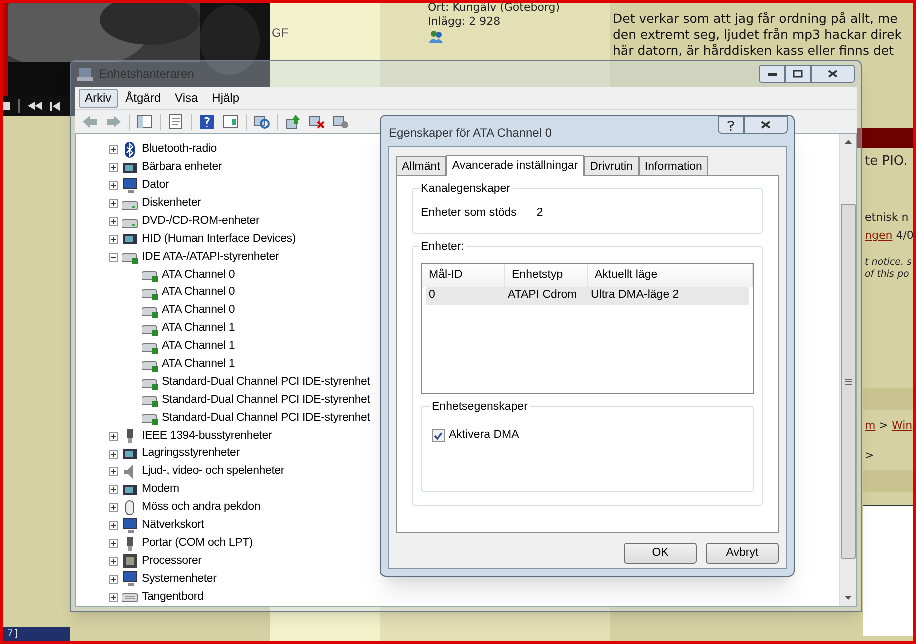 The height and width of the screenshot is (644, 916). Describe the element at coordinates (98, 98) in the screenshot. I see `menu-item: Arkiv` at that location.